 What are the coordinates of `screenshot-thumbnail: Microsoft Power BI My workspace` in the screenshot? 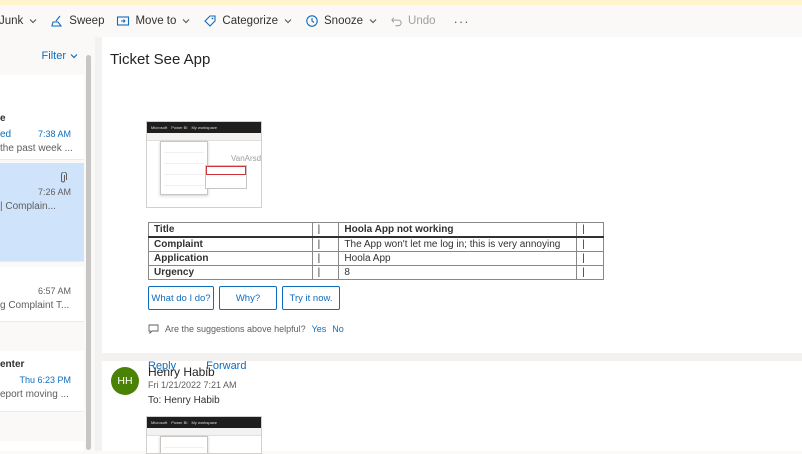 It's located at (204, 435).